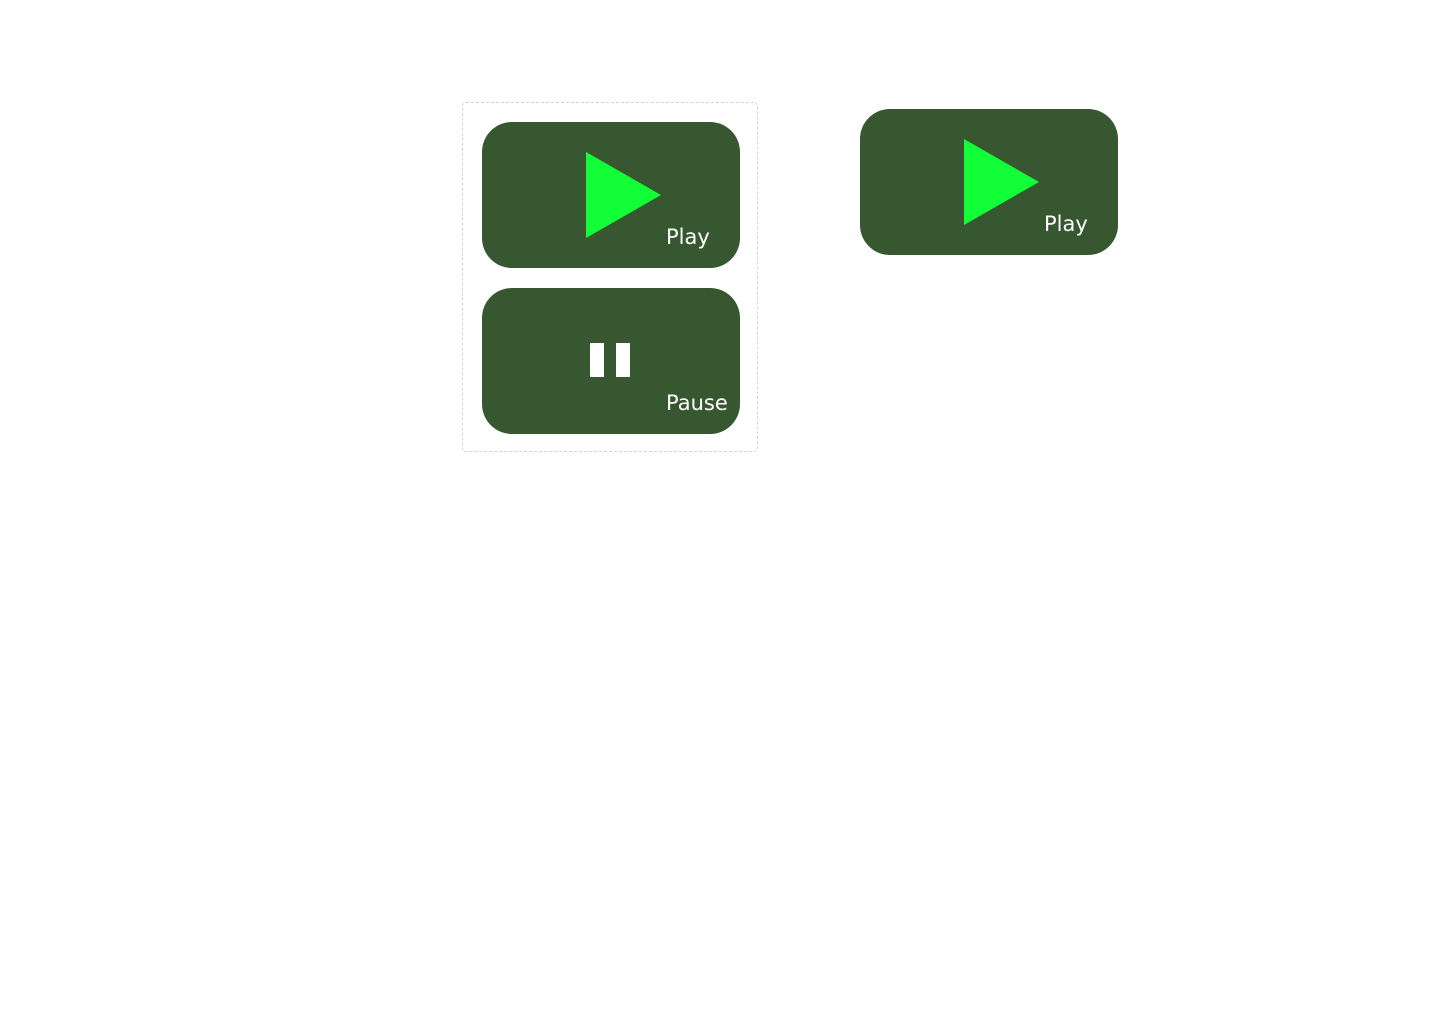 This screenshot has height=1024, width=1440. I want to click on pause-button-label: Pause, so click(697, 403).